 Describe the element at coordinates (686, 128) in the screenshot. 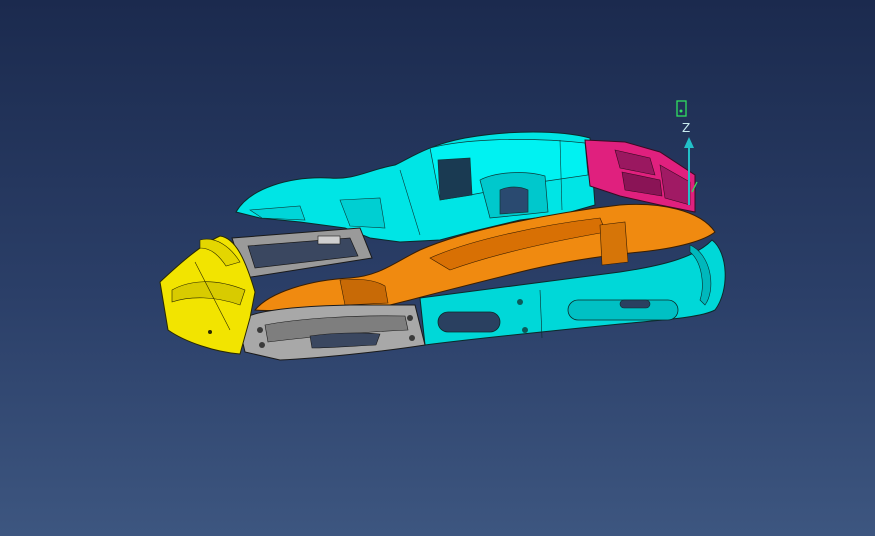

I see `z-axis-label: Z` at that location.